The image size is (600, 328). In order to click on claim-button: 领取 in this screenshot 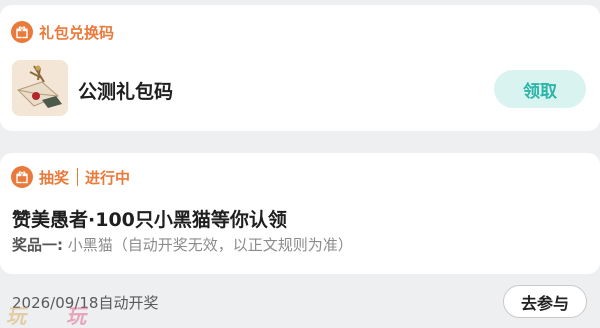, I will do `click(540, 89)`.